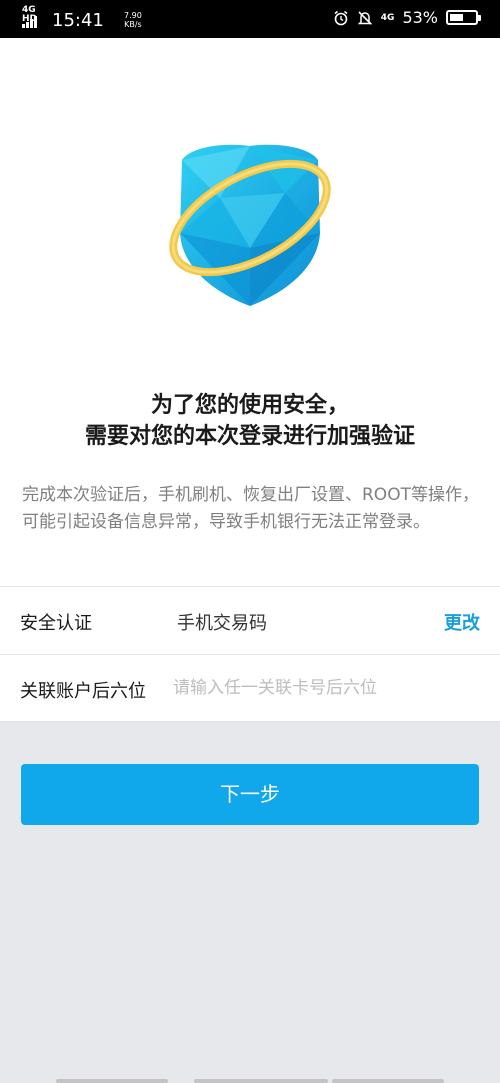  Describe the element at coordinates (341, 17) in the screenshot. I see `alarm-icon` at that location.